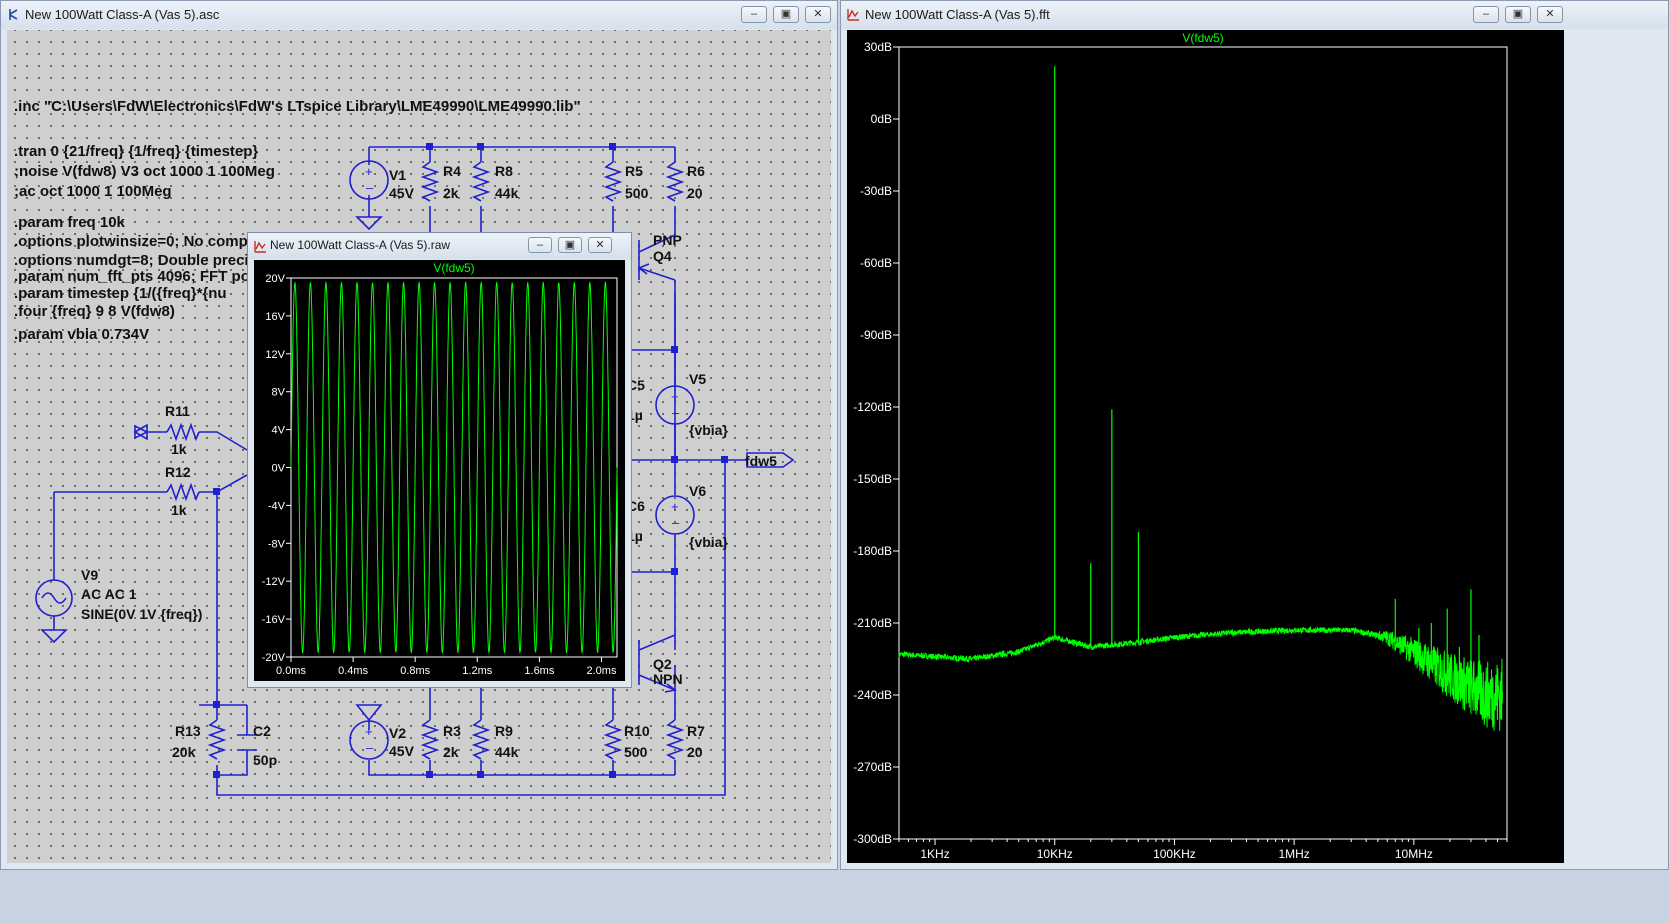  I want to click on label-q2-type: NPN, so click(668, 679).